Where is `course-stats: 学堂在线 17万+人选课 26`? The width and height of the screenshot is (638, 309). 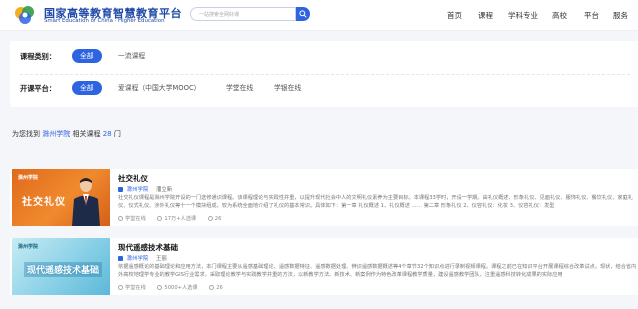 course-stats: 学堂在线 17万+人选课 26 is located at coordinates (174, 218).